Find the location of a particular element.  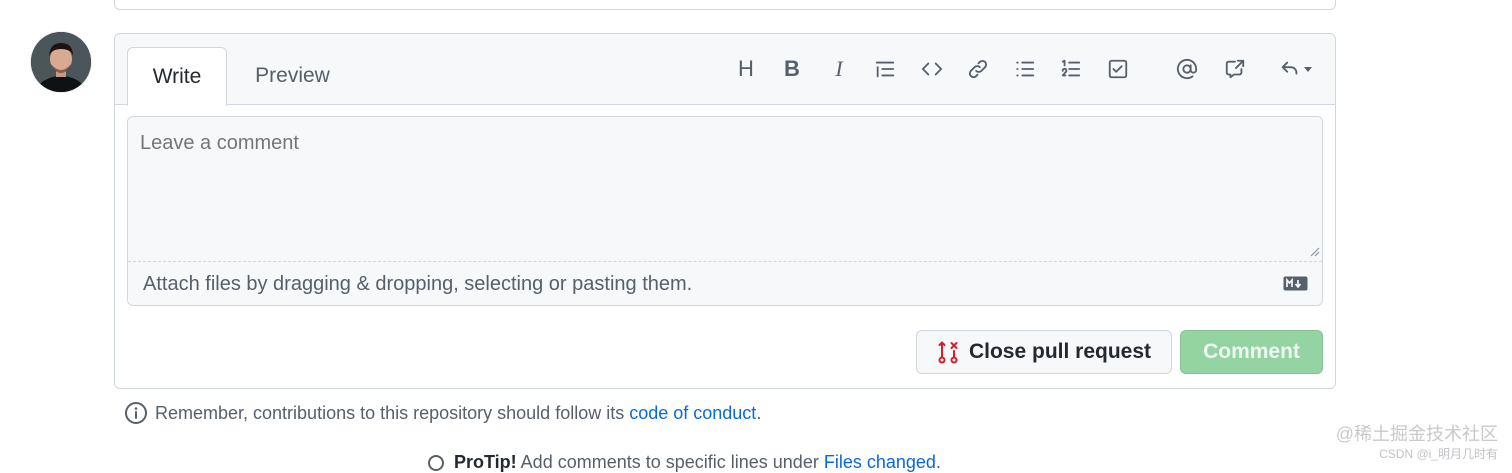

code-icon is located at coordinates (932, 69).